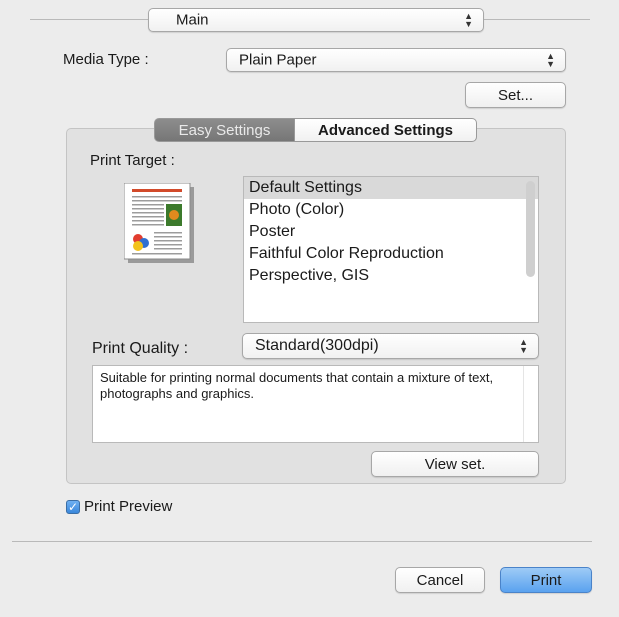 The height and width of the screenshot is (617, 619). Describe the element at coordinates (140, 348) in the screenshot. I see `print-quality-label: Print Quality :` at that location.